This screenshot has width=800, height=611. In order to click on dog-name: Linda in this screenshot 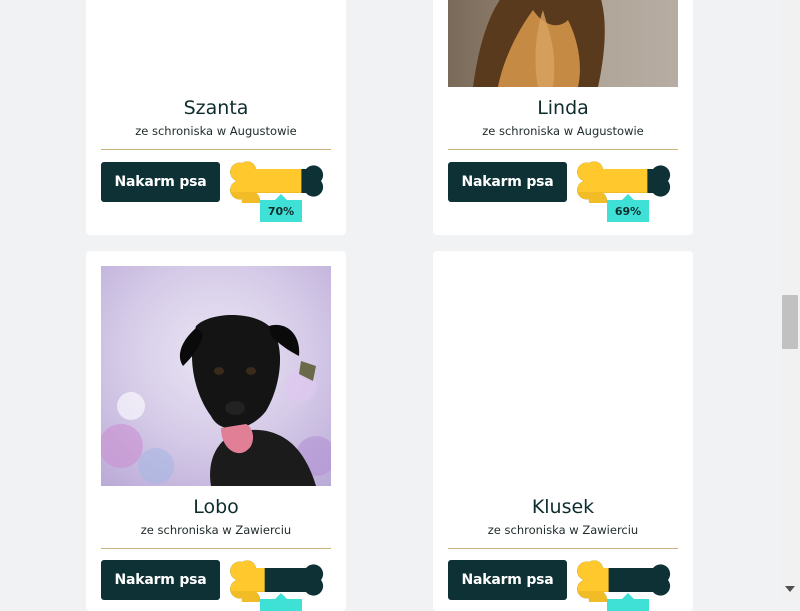, I will do `click(563, 108)`.